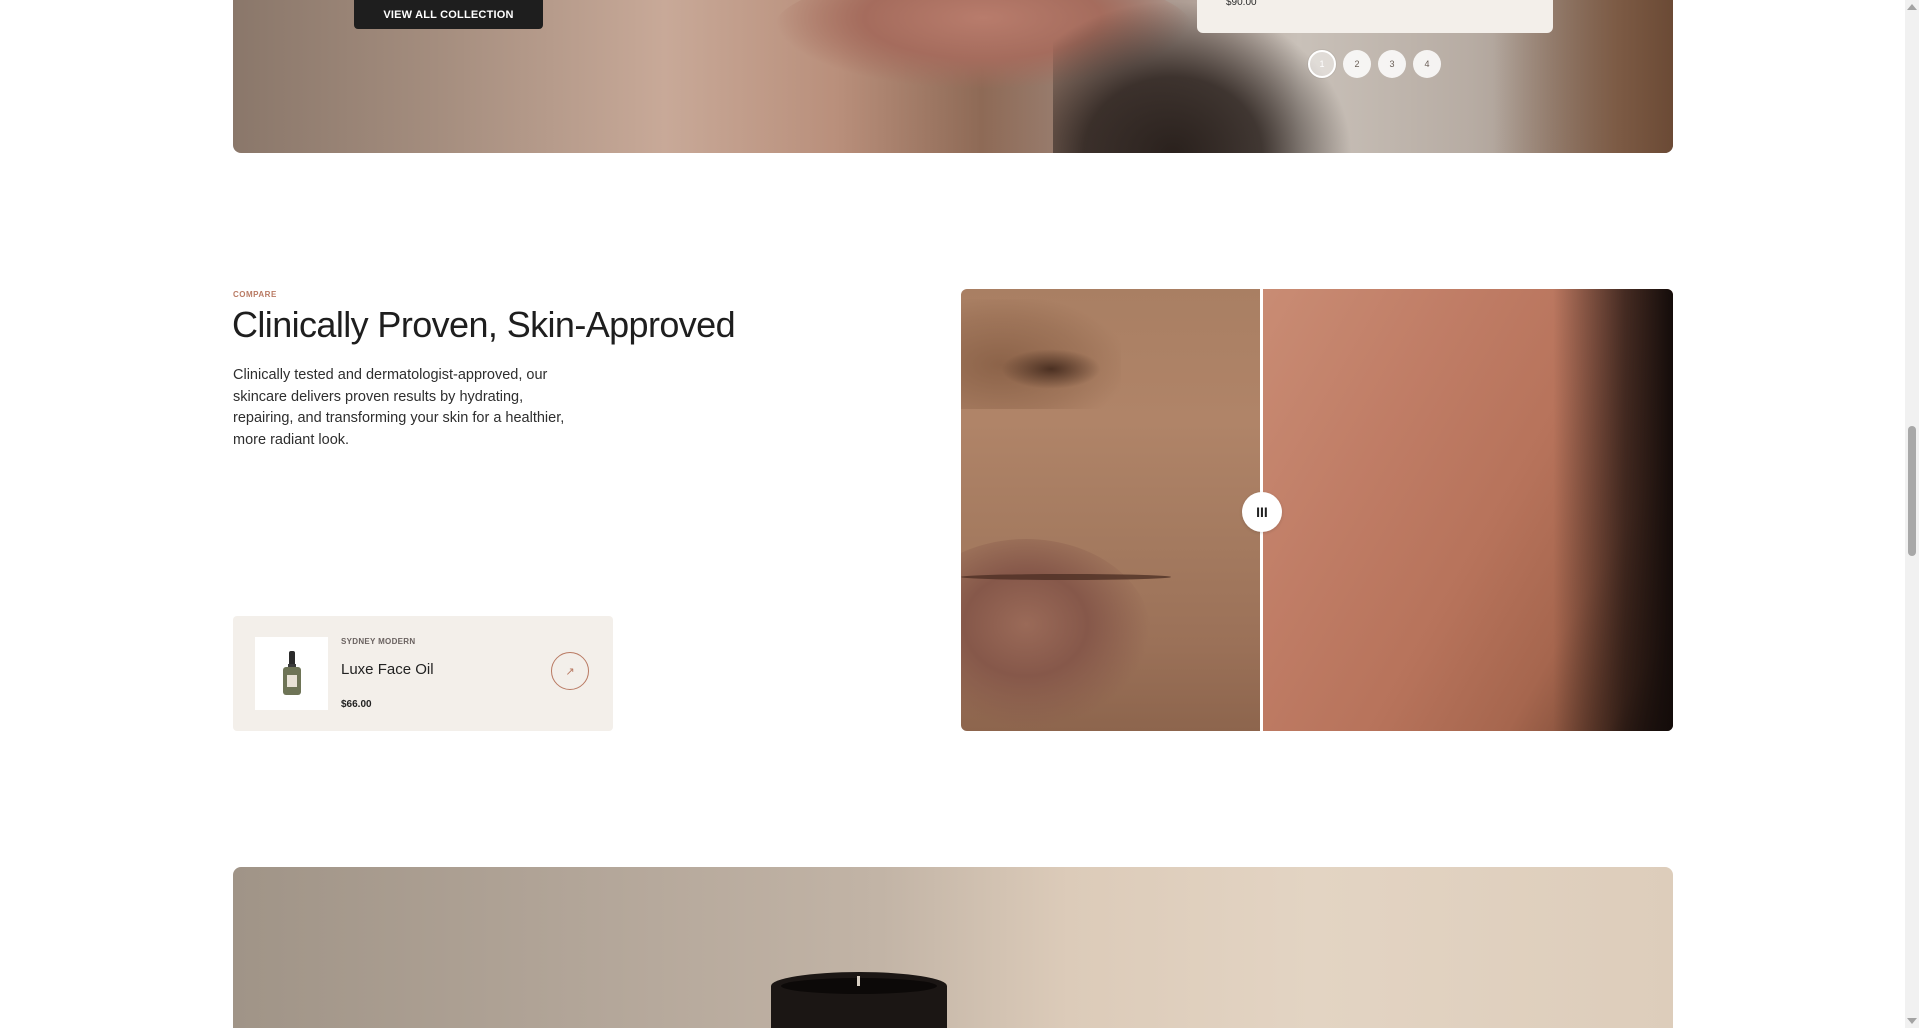 This screenshot has height=1028, width=1919. Describe the element at coordinates (1912, 7) in the screenshot. I see `scroll-up-arrow-icon` at that location.